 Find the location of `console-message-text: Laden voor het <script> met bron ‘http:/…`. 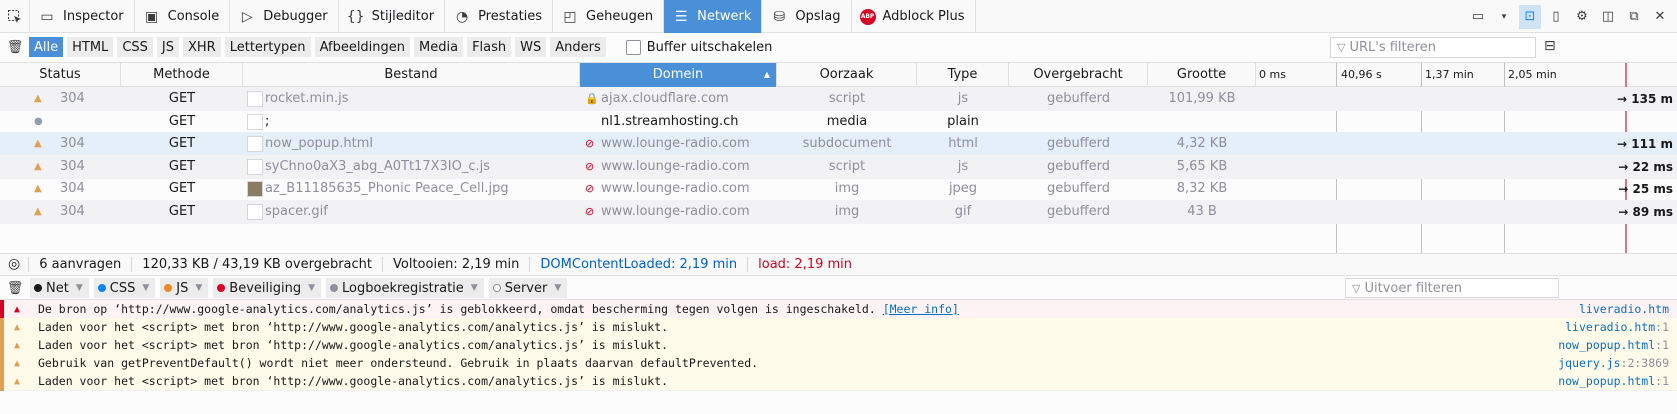

console-message-text: Laden voor het <script> met bron ‘http:/… is located at coordinates (353, 327).